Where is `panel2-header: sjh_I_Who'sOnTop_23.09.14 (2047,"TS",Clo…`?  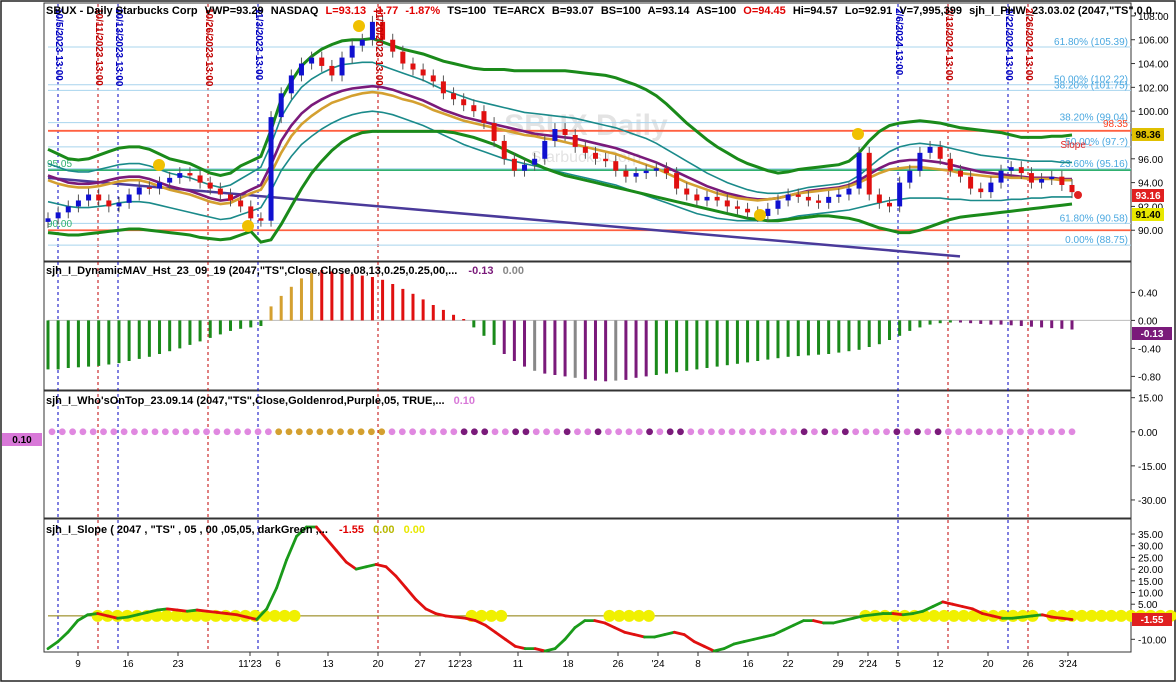 panel2-header: sjh_I_Who'sOnTop_23.09.14 (2047,"TS",Clo… is located at coordinates (260, 401).